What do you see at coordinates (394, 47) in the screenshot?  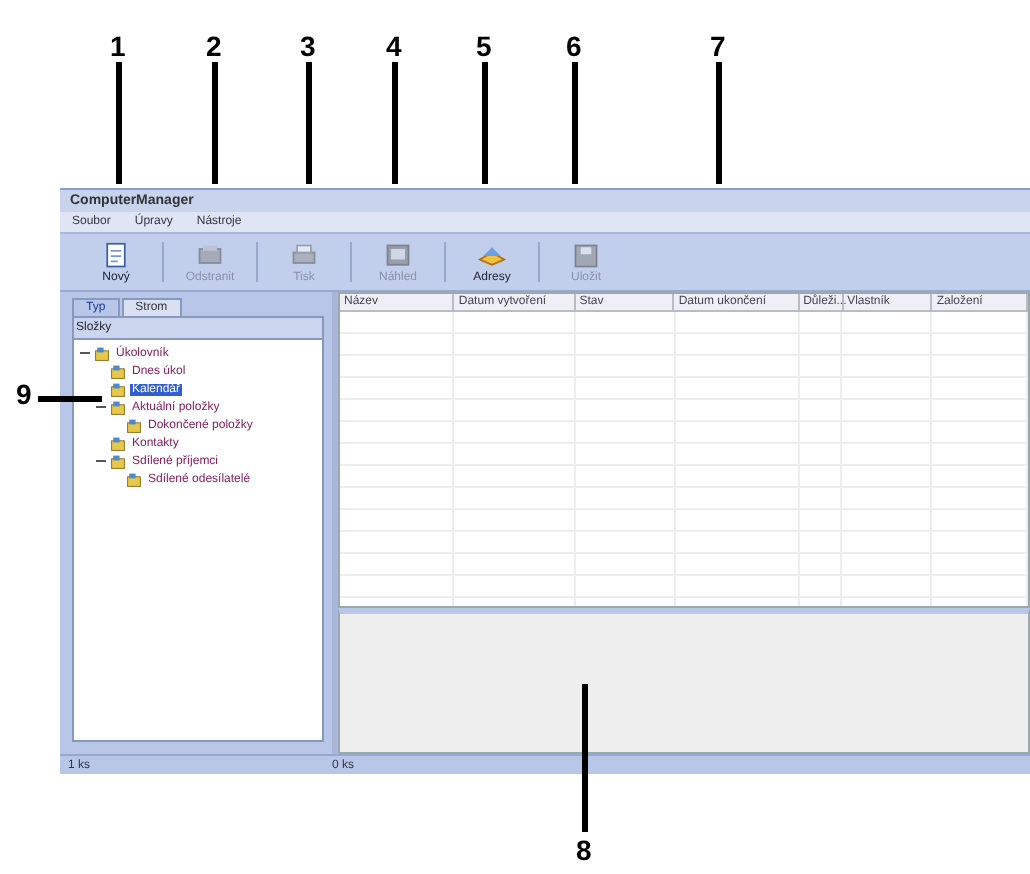 I see `callout-number: 4` at bounding box center [394, 47].